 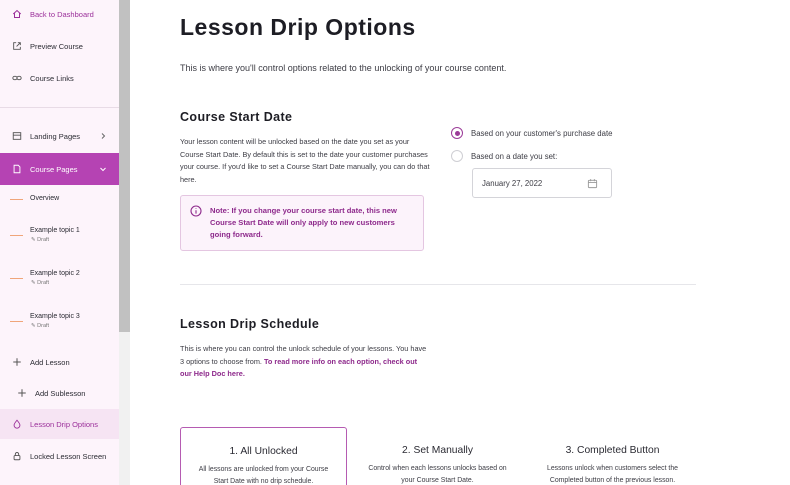 What do you see at coordinates (64, 424) in the screenshot?
I see `sidebar-item-label: Lesson Drip Options` at bounding box center [64, 424].